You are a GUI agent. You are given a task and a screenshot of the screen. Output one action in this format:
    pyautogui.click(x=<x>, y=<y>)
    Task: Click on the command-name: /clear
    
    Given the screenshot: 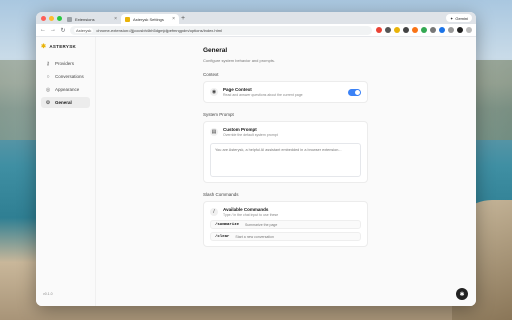 What is the action you would take?
    pyautogui.click(x=222, y=236)
    